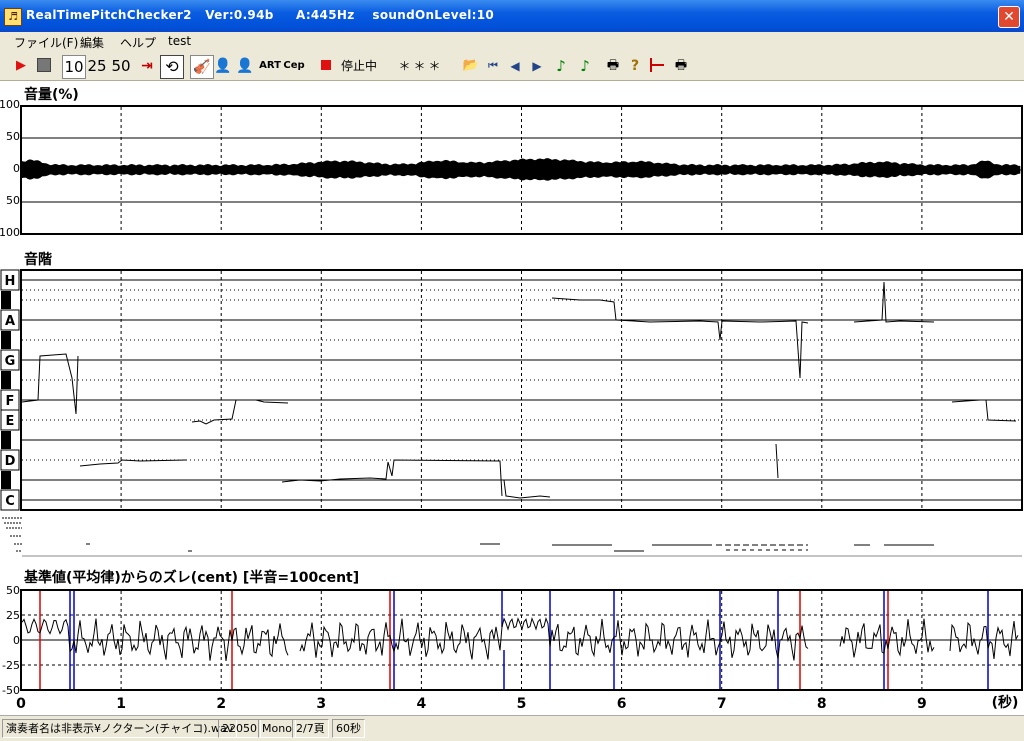  Describe the element at coordinates (622, 704) in the screenshot. I see `time-tick-label: 6` at that location.